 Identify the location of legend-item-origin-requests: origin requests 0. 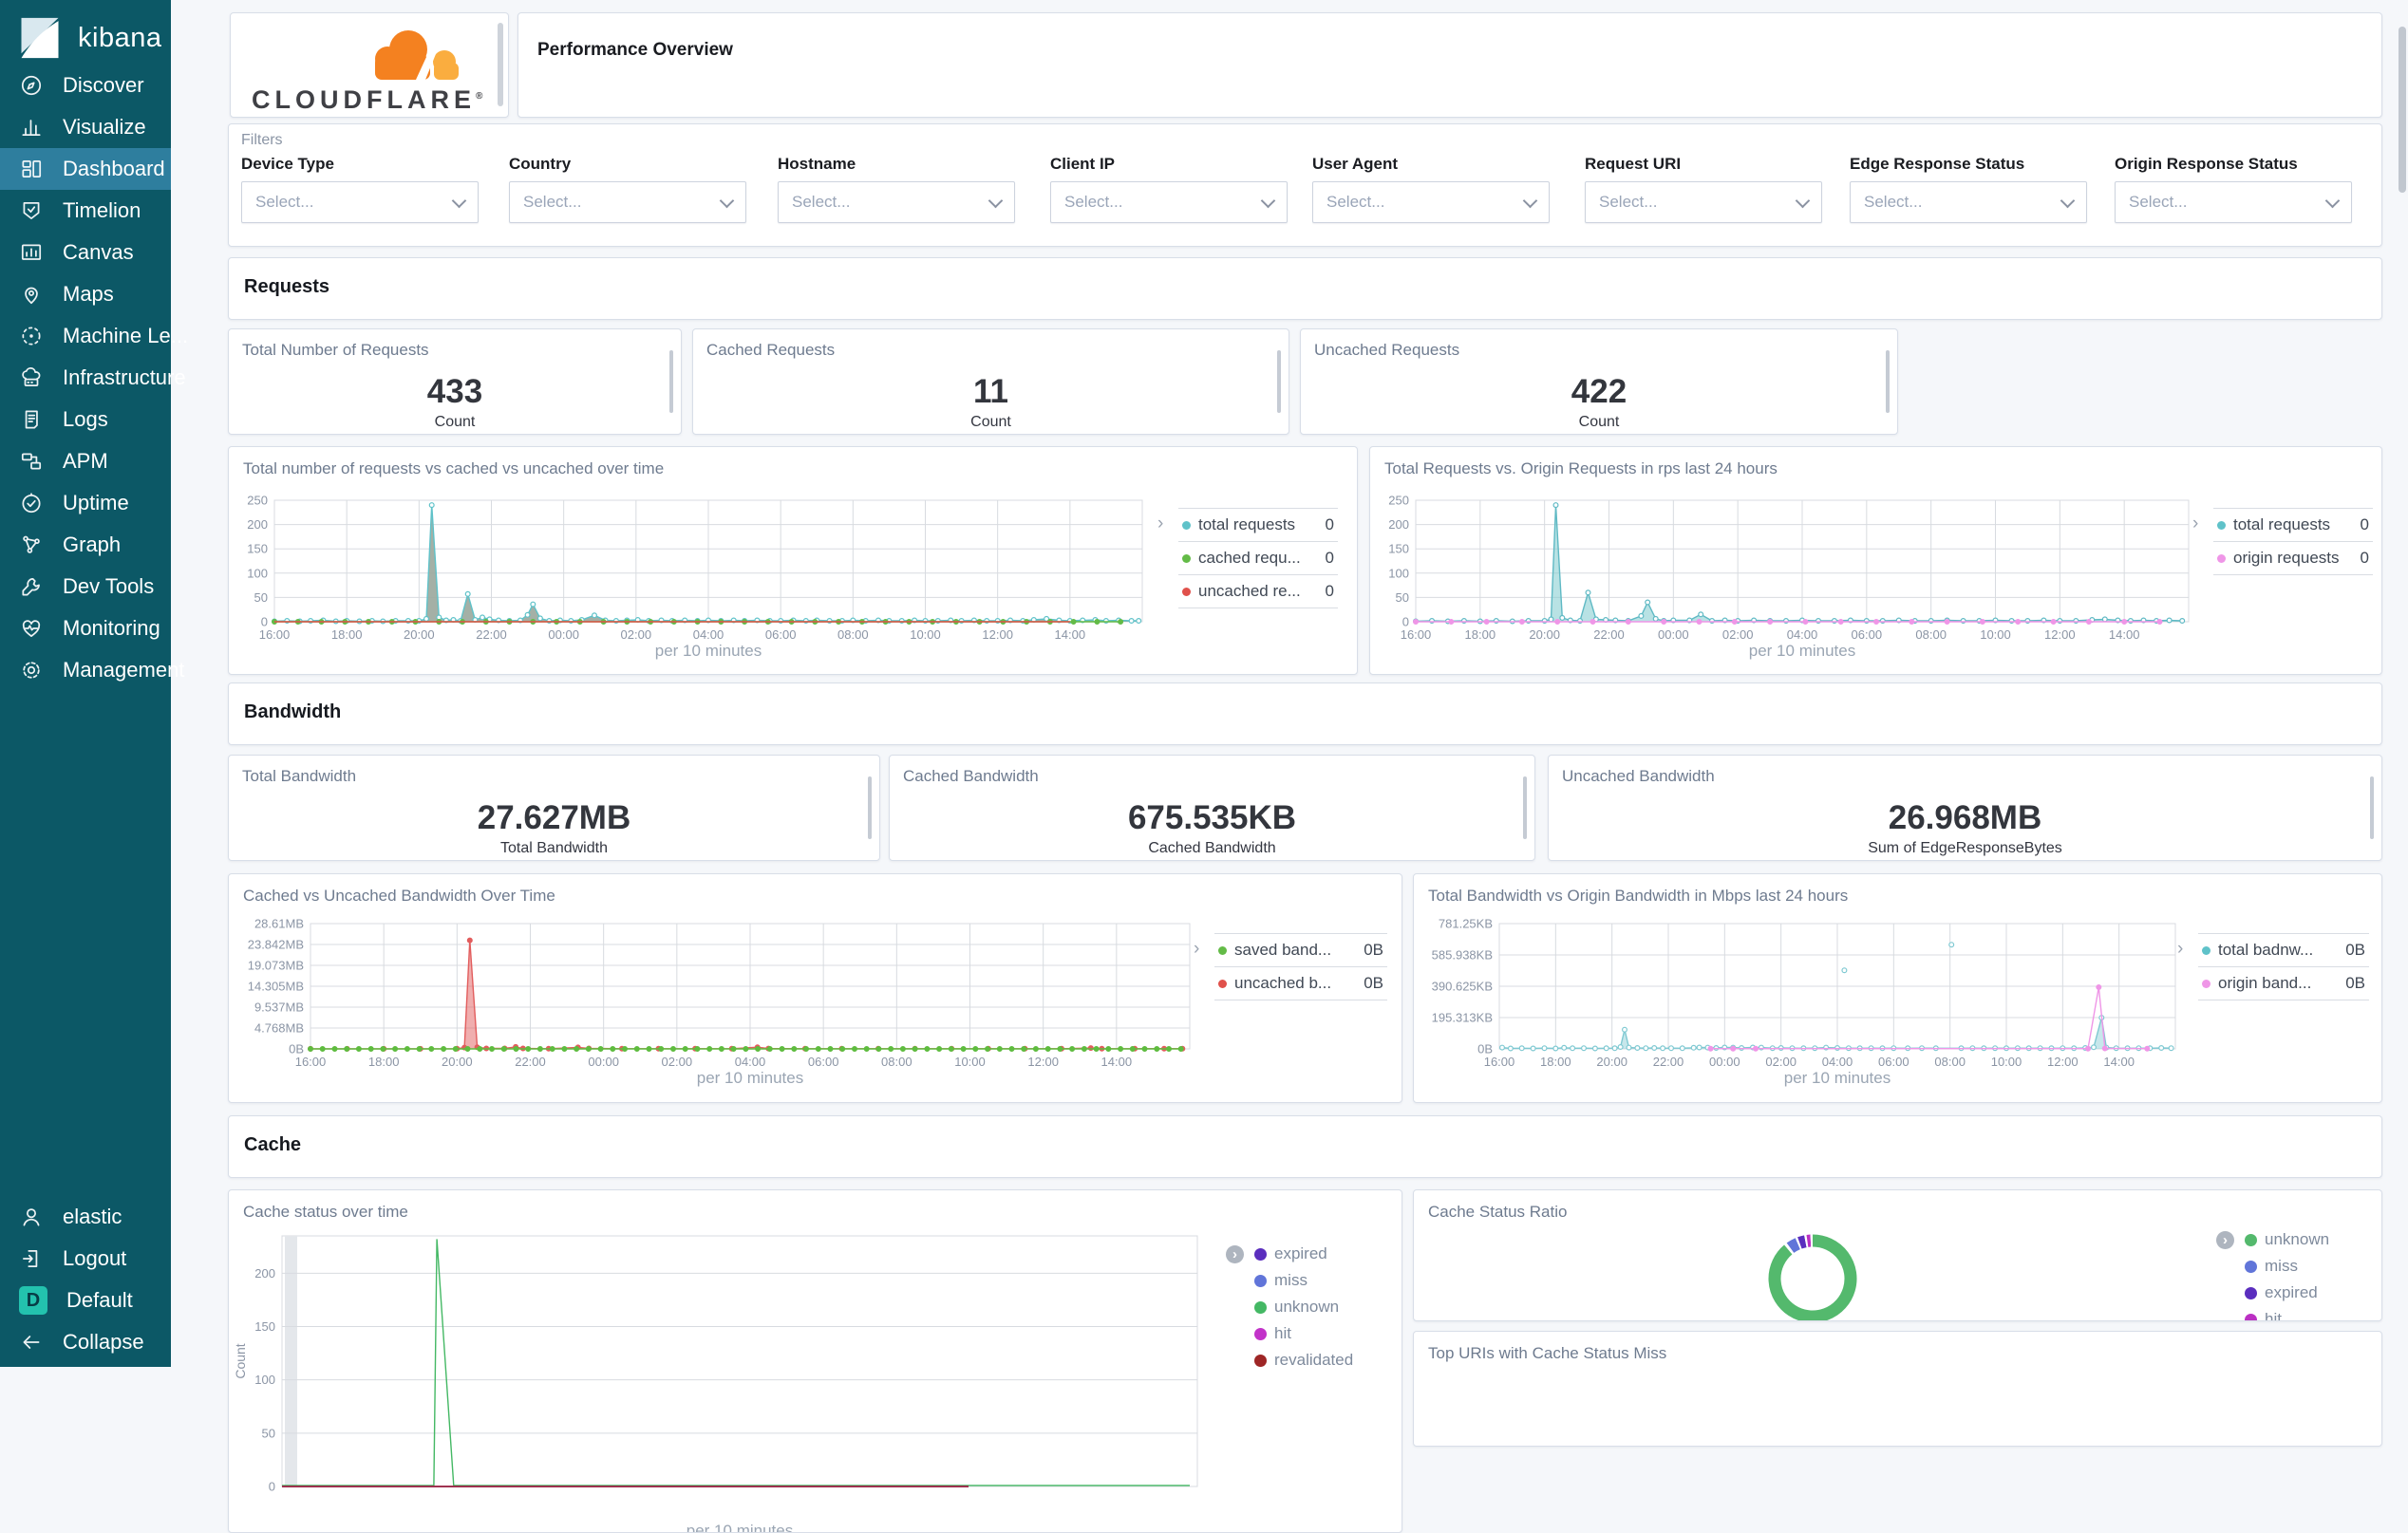
(2293, 558).